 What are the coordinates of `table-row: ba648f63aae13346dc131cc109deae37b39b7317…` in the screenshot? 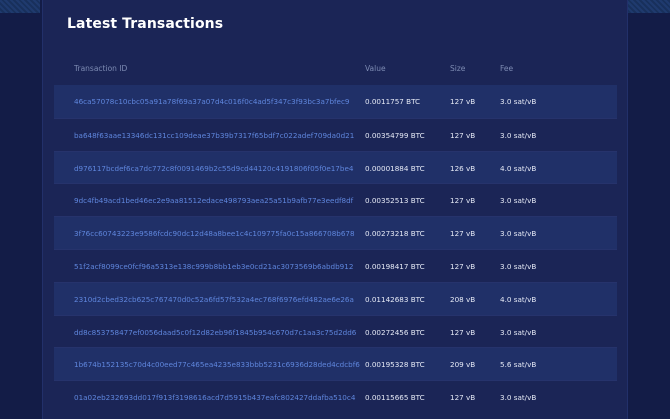 It's located at (335, 134).